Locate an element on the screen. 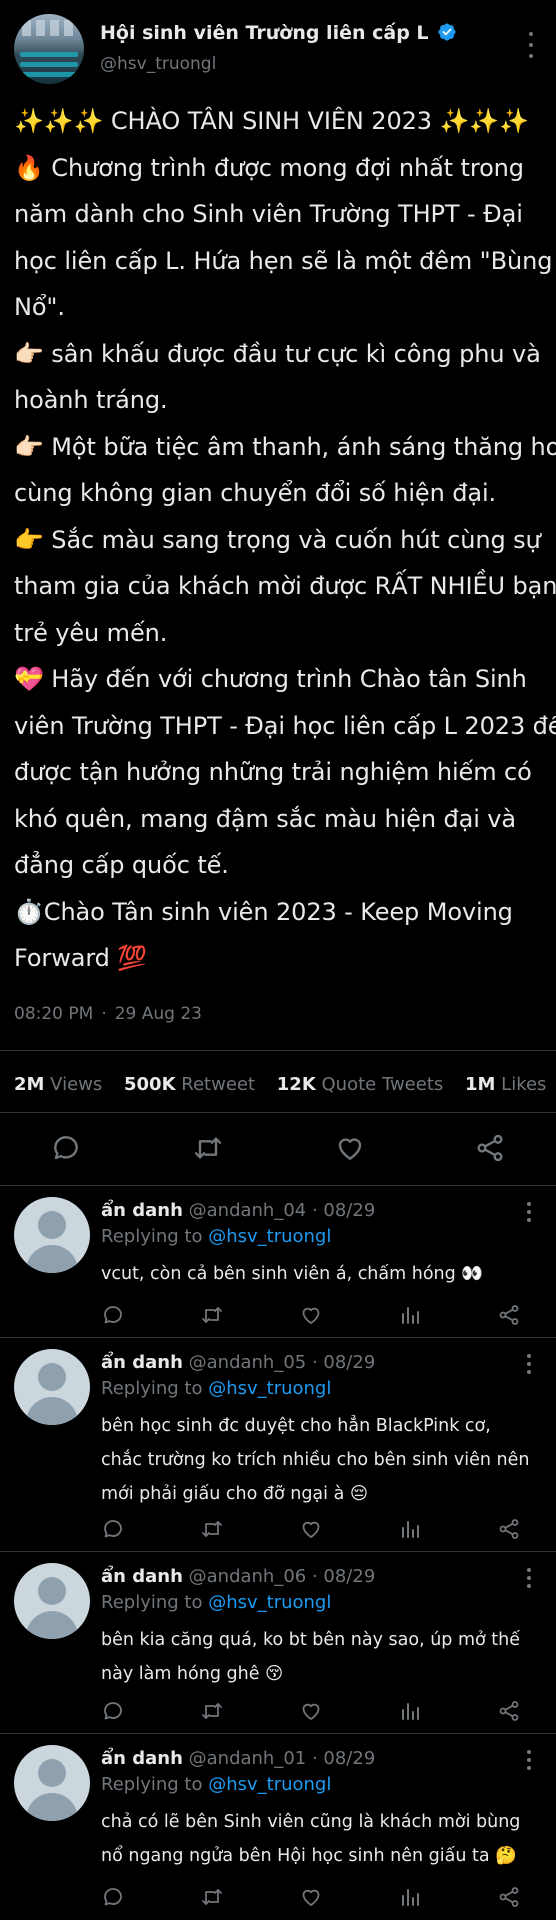 The height and width of the screenshot is (1920, 556). tweet-line: 🔥 Chương trình được mong đợi nhất trong is located at coordinates (269, 167).